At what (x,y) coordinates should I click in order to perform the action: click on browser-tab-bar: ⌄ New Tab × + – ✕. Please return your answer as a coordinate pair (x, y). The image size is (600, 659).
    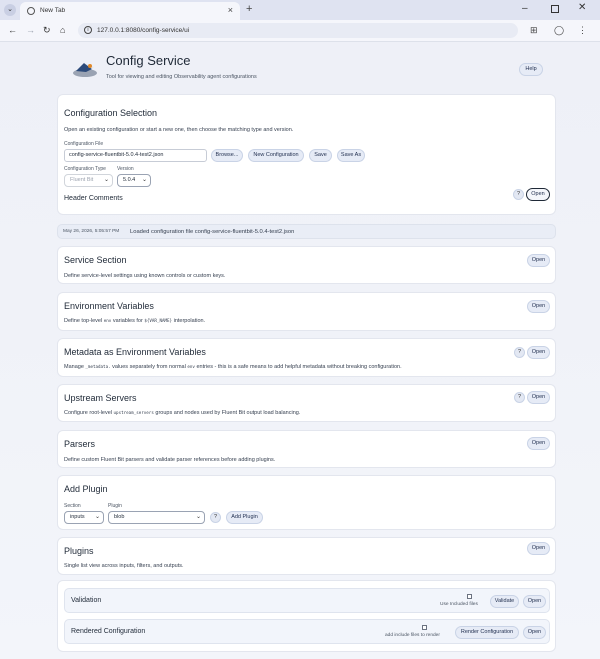
    Looking at the image, I should click on (300, 10).